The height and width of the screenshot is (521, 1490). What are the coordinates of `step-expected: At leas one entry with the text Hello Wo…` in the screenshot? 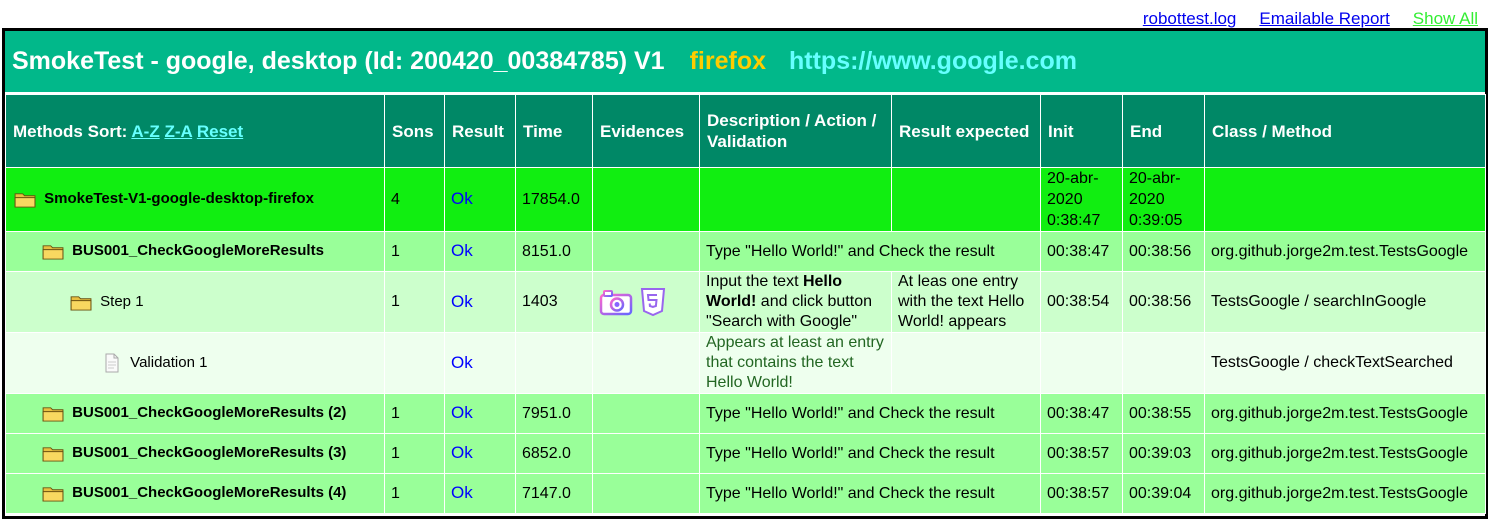 It's located at (966, 302).